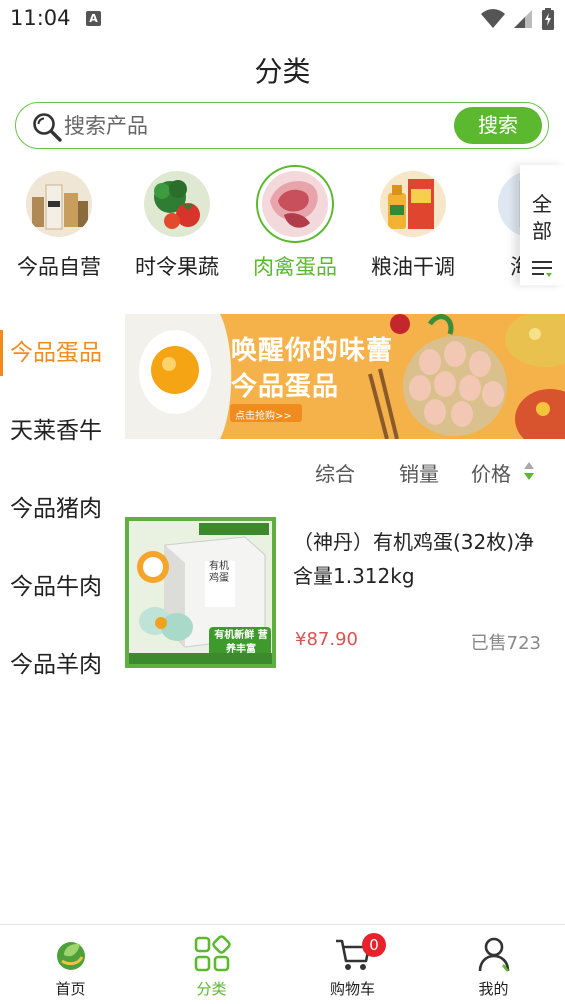  I want to click on cart-count-badge: 0, so click(374, 945).